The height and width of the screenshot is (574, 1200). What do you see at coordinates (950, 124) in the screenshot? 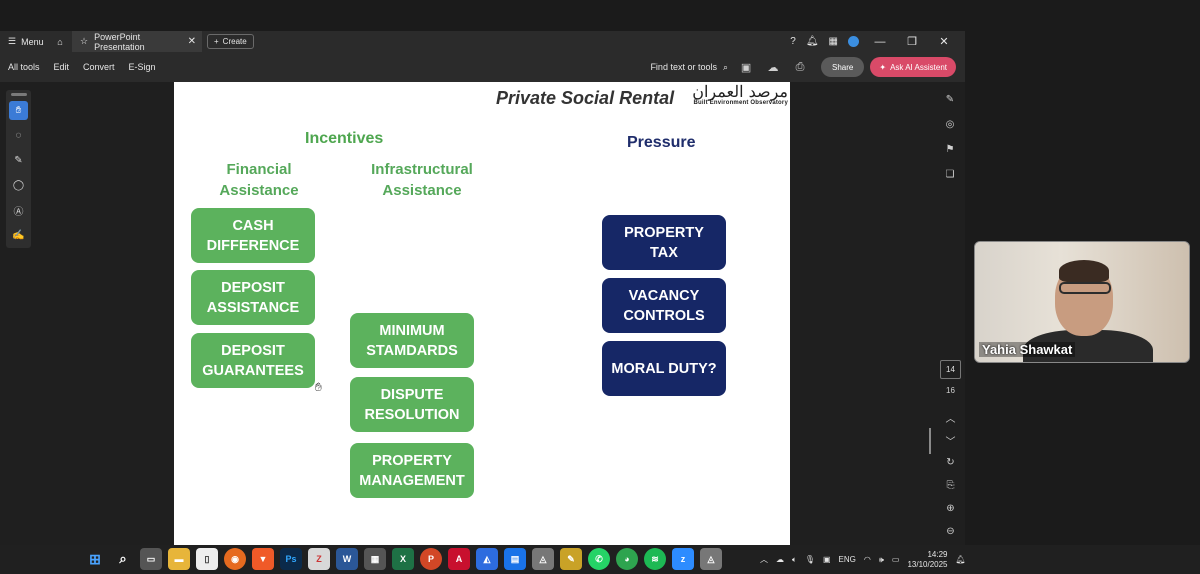
I see `comments-icon: ◎` at bounding box center [950, 124].